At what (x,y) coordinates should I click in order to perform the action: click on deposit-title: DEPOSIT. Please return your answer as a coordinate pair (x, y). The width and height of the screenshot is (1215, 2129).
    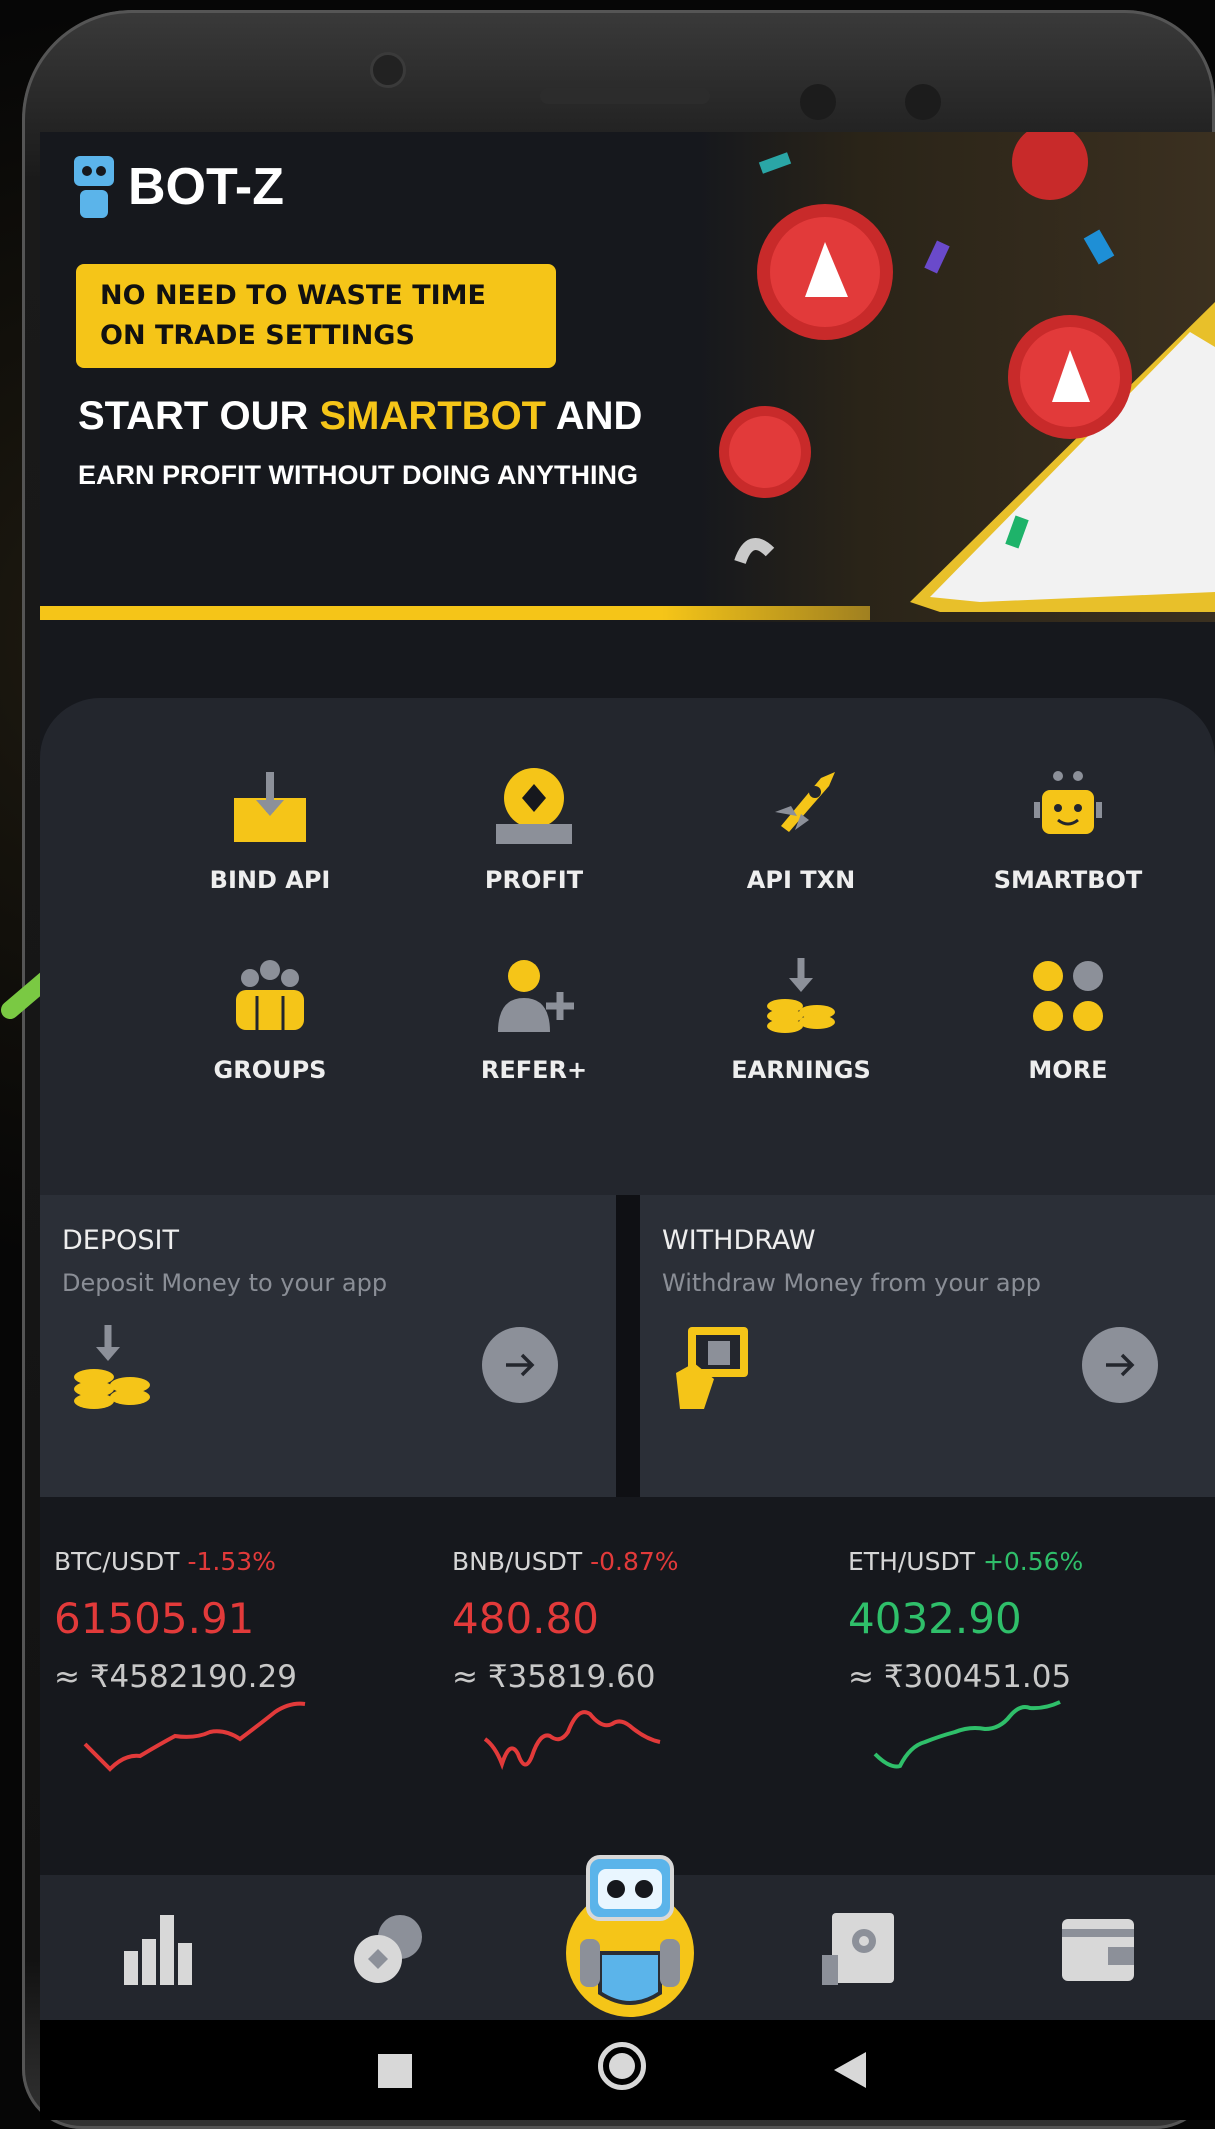
    Looking at the image, I should click on (120, 1240).